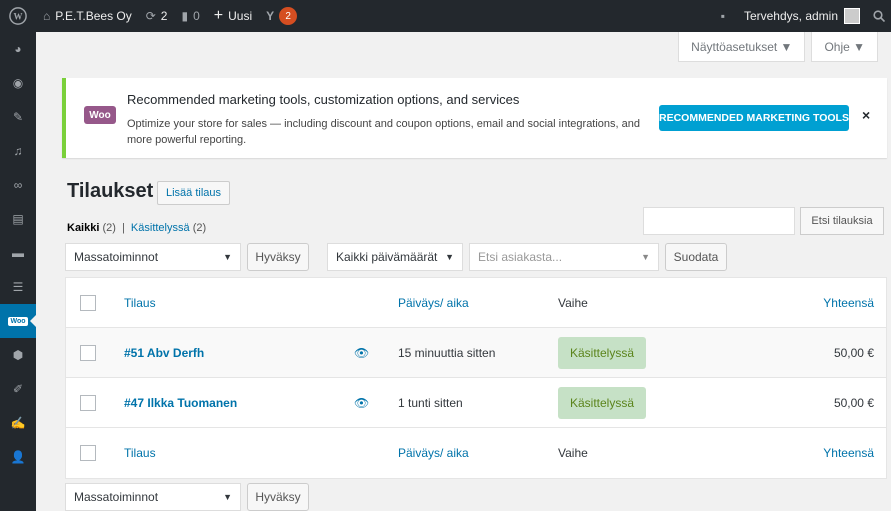  Describe the element at coordinates (476, 303) in the screenshot. I see `table-header-row: Tilaus Päiväys/ aika Vaihe Yhteensä` at that location.